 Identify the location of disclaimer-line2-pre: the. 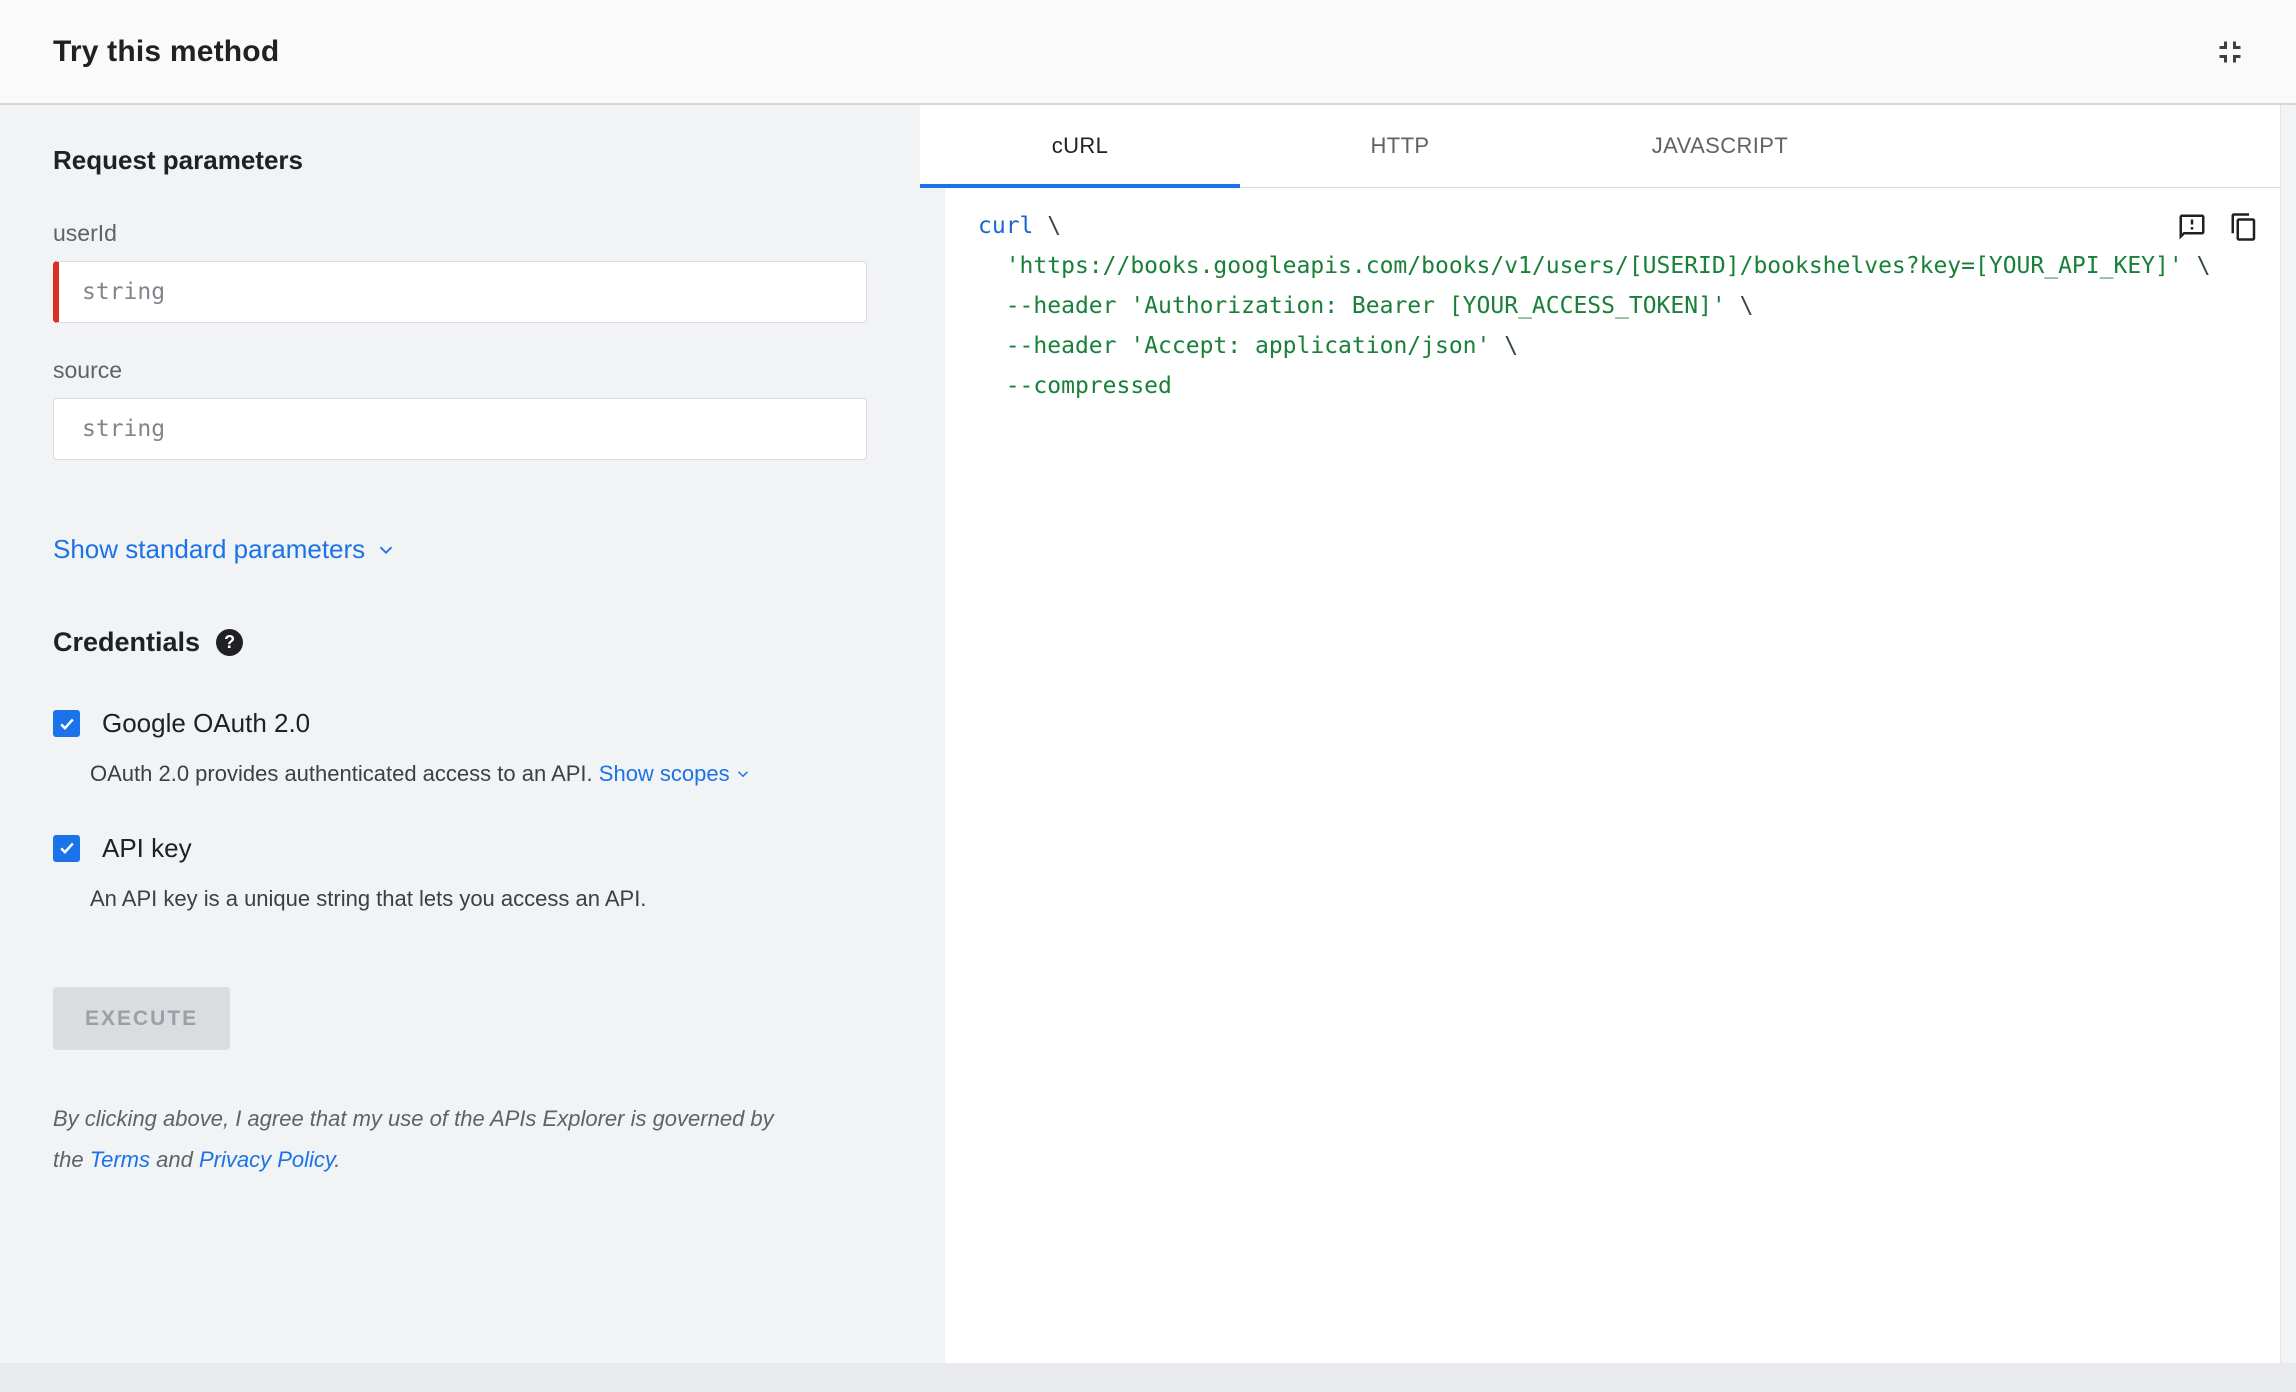
(71, 1160).